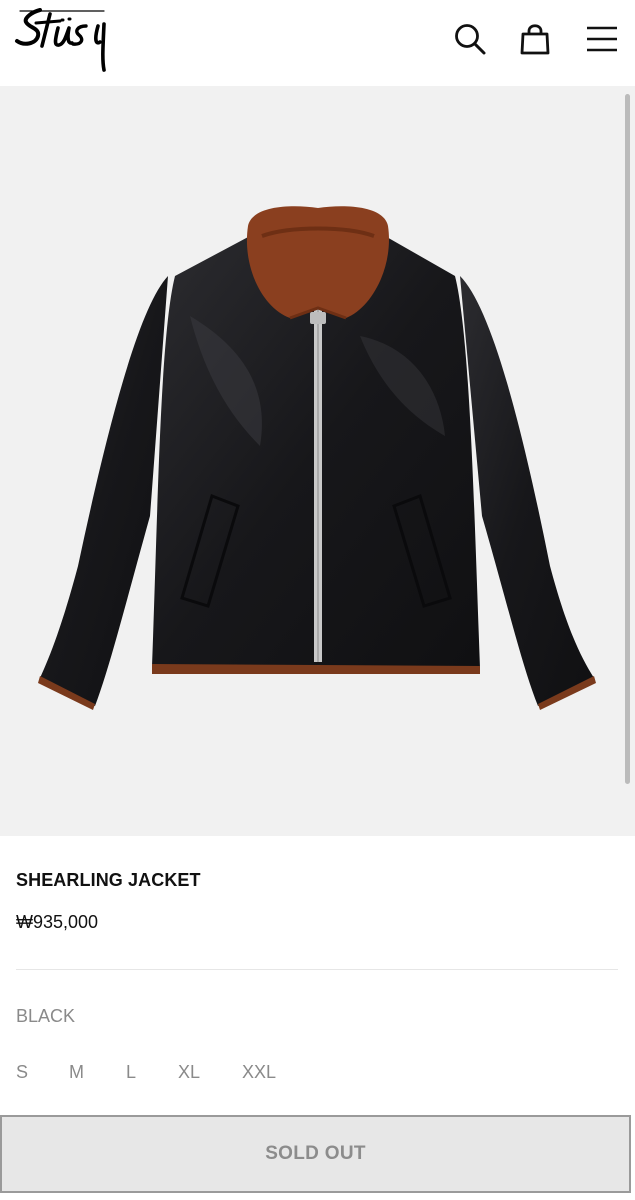  I want to click on size-option-s: S, so click(22, 1072).